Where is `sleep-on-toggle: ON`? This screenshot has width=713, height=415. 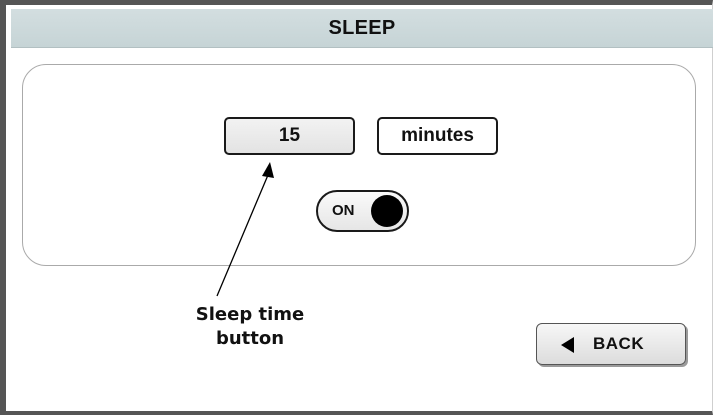 sleep-on-toggle: ON is located at coordinates (362, 211).